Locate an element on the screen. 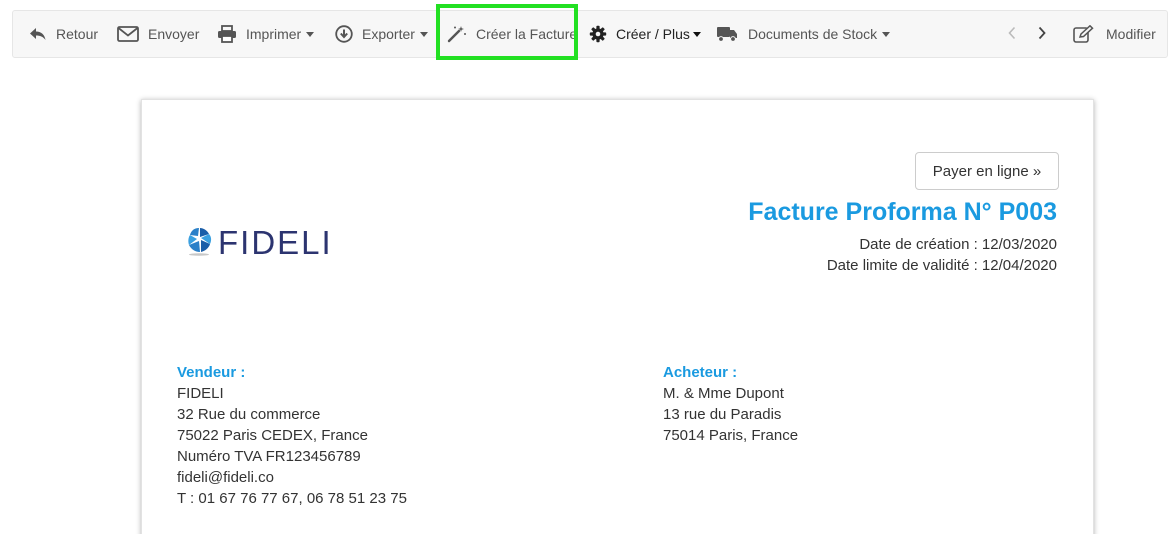 This screenshot has width=1168, height=534. magic-wand-icon is located at coordinates (457, 34).